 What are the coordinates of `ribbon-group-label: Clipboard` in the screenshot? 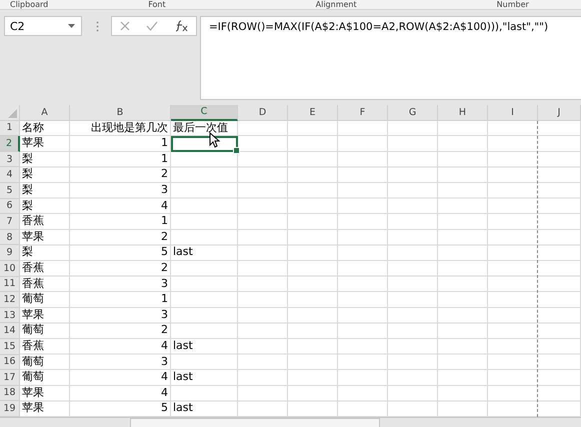 It's located at (29, 4).